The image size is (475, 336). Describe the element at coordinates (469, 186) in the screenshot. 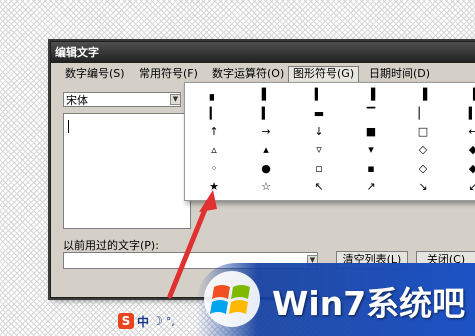

I see `symbol-cell: ↙` at that location.